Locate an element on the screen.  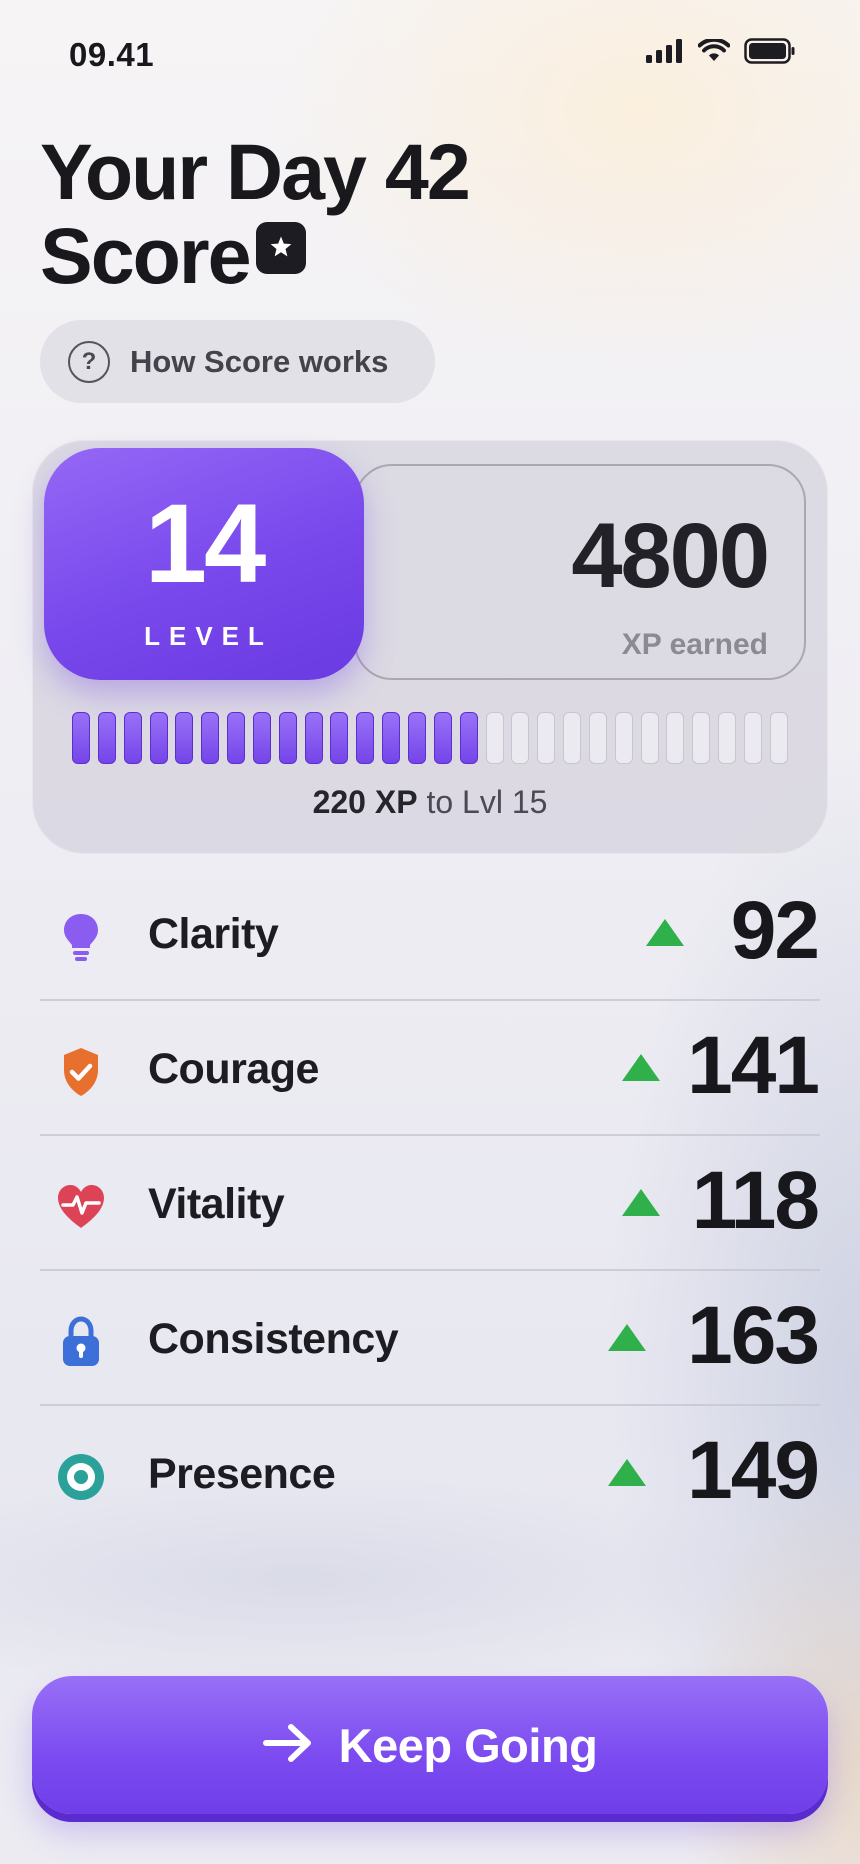
stat-label: Courage is located at coordinates (233, 1069).